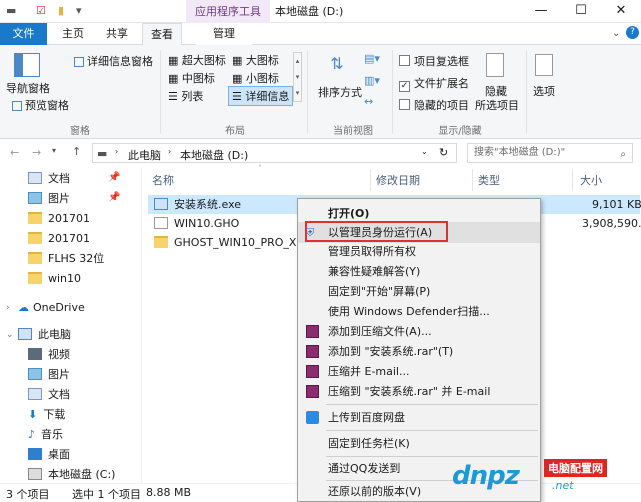  Describe the element at coordinates (46, 415) in the screenshot. I see `nav-item-downloads: ⬇ 下载` at that location.